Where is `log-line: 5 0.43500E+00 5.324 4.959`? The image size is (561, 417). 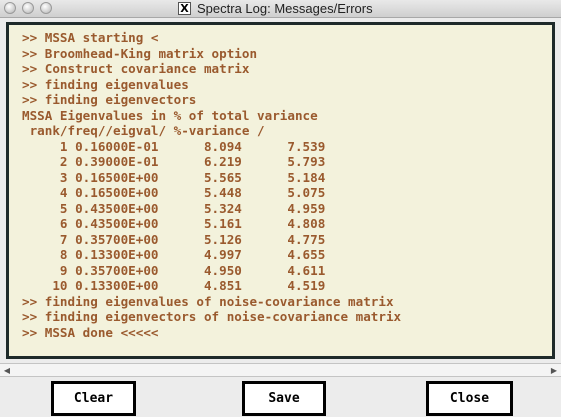 log-line: 5 0.43500E+00 5.324 4.959 is located at coordinates (174, 208).